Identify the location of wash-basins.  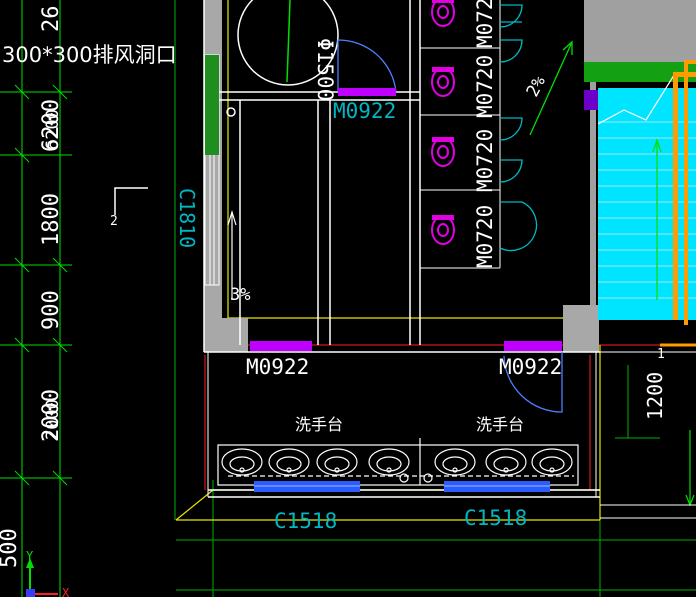
(397, 465).